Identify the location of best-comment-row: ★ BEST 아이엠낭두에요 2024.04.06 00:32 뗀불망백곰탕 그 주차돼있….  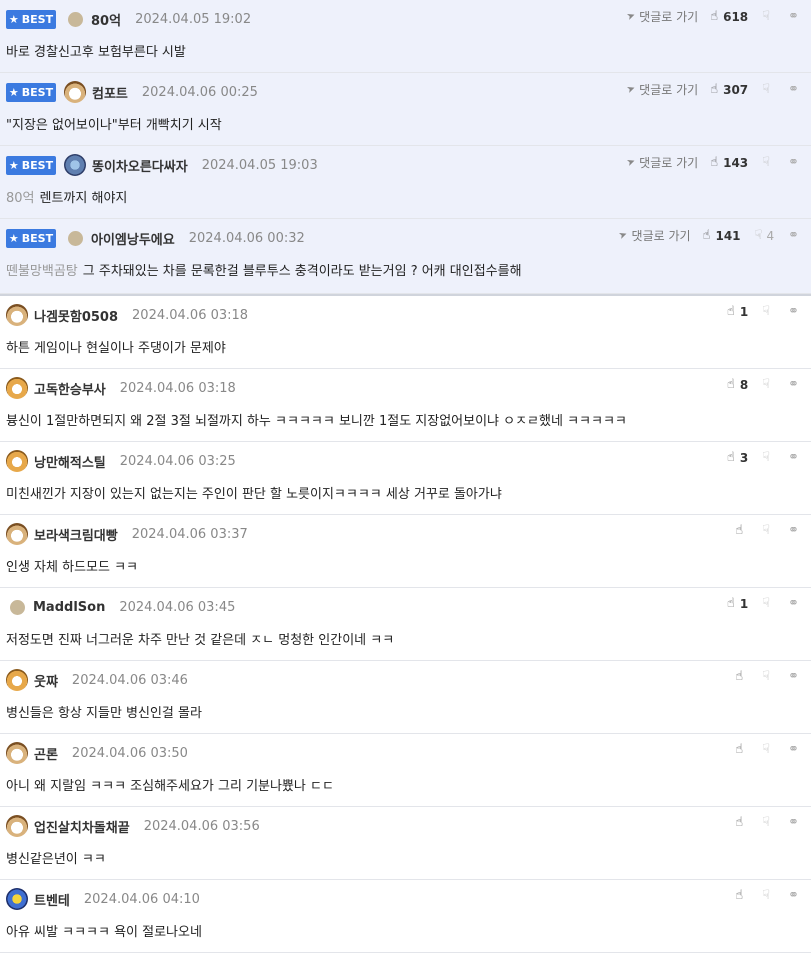
(405, 256).